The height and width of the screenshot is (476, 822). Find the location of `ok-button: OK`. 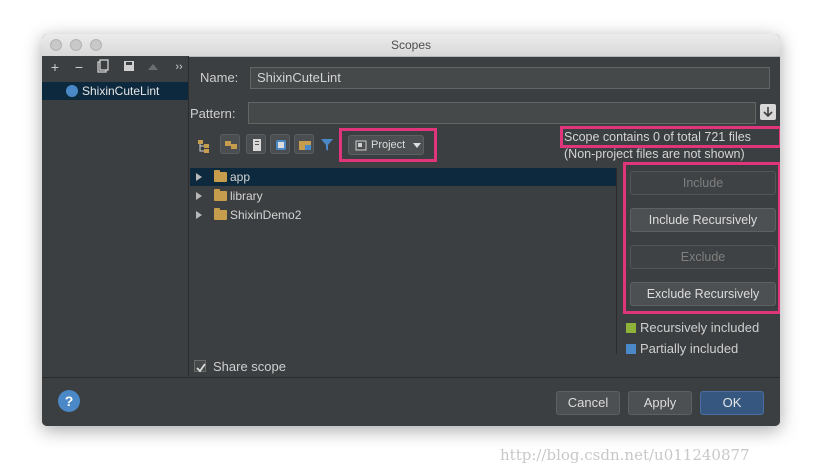

ok-button: OK is located at coordinates (732, 403).